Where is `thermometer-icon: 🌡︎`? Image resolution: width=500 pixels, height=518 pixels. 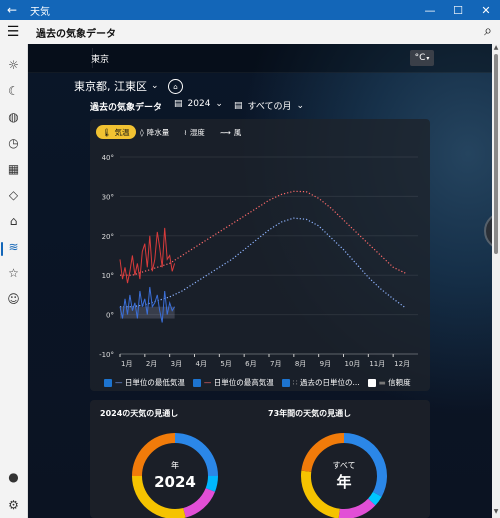 thermometer-icon: 🌡︎ is located at coordinates (107, 132).